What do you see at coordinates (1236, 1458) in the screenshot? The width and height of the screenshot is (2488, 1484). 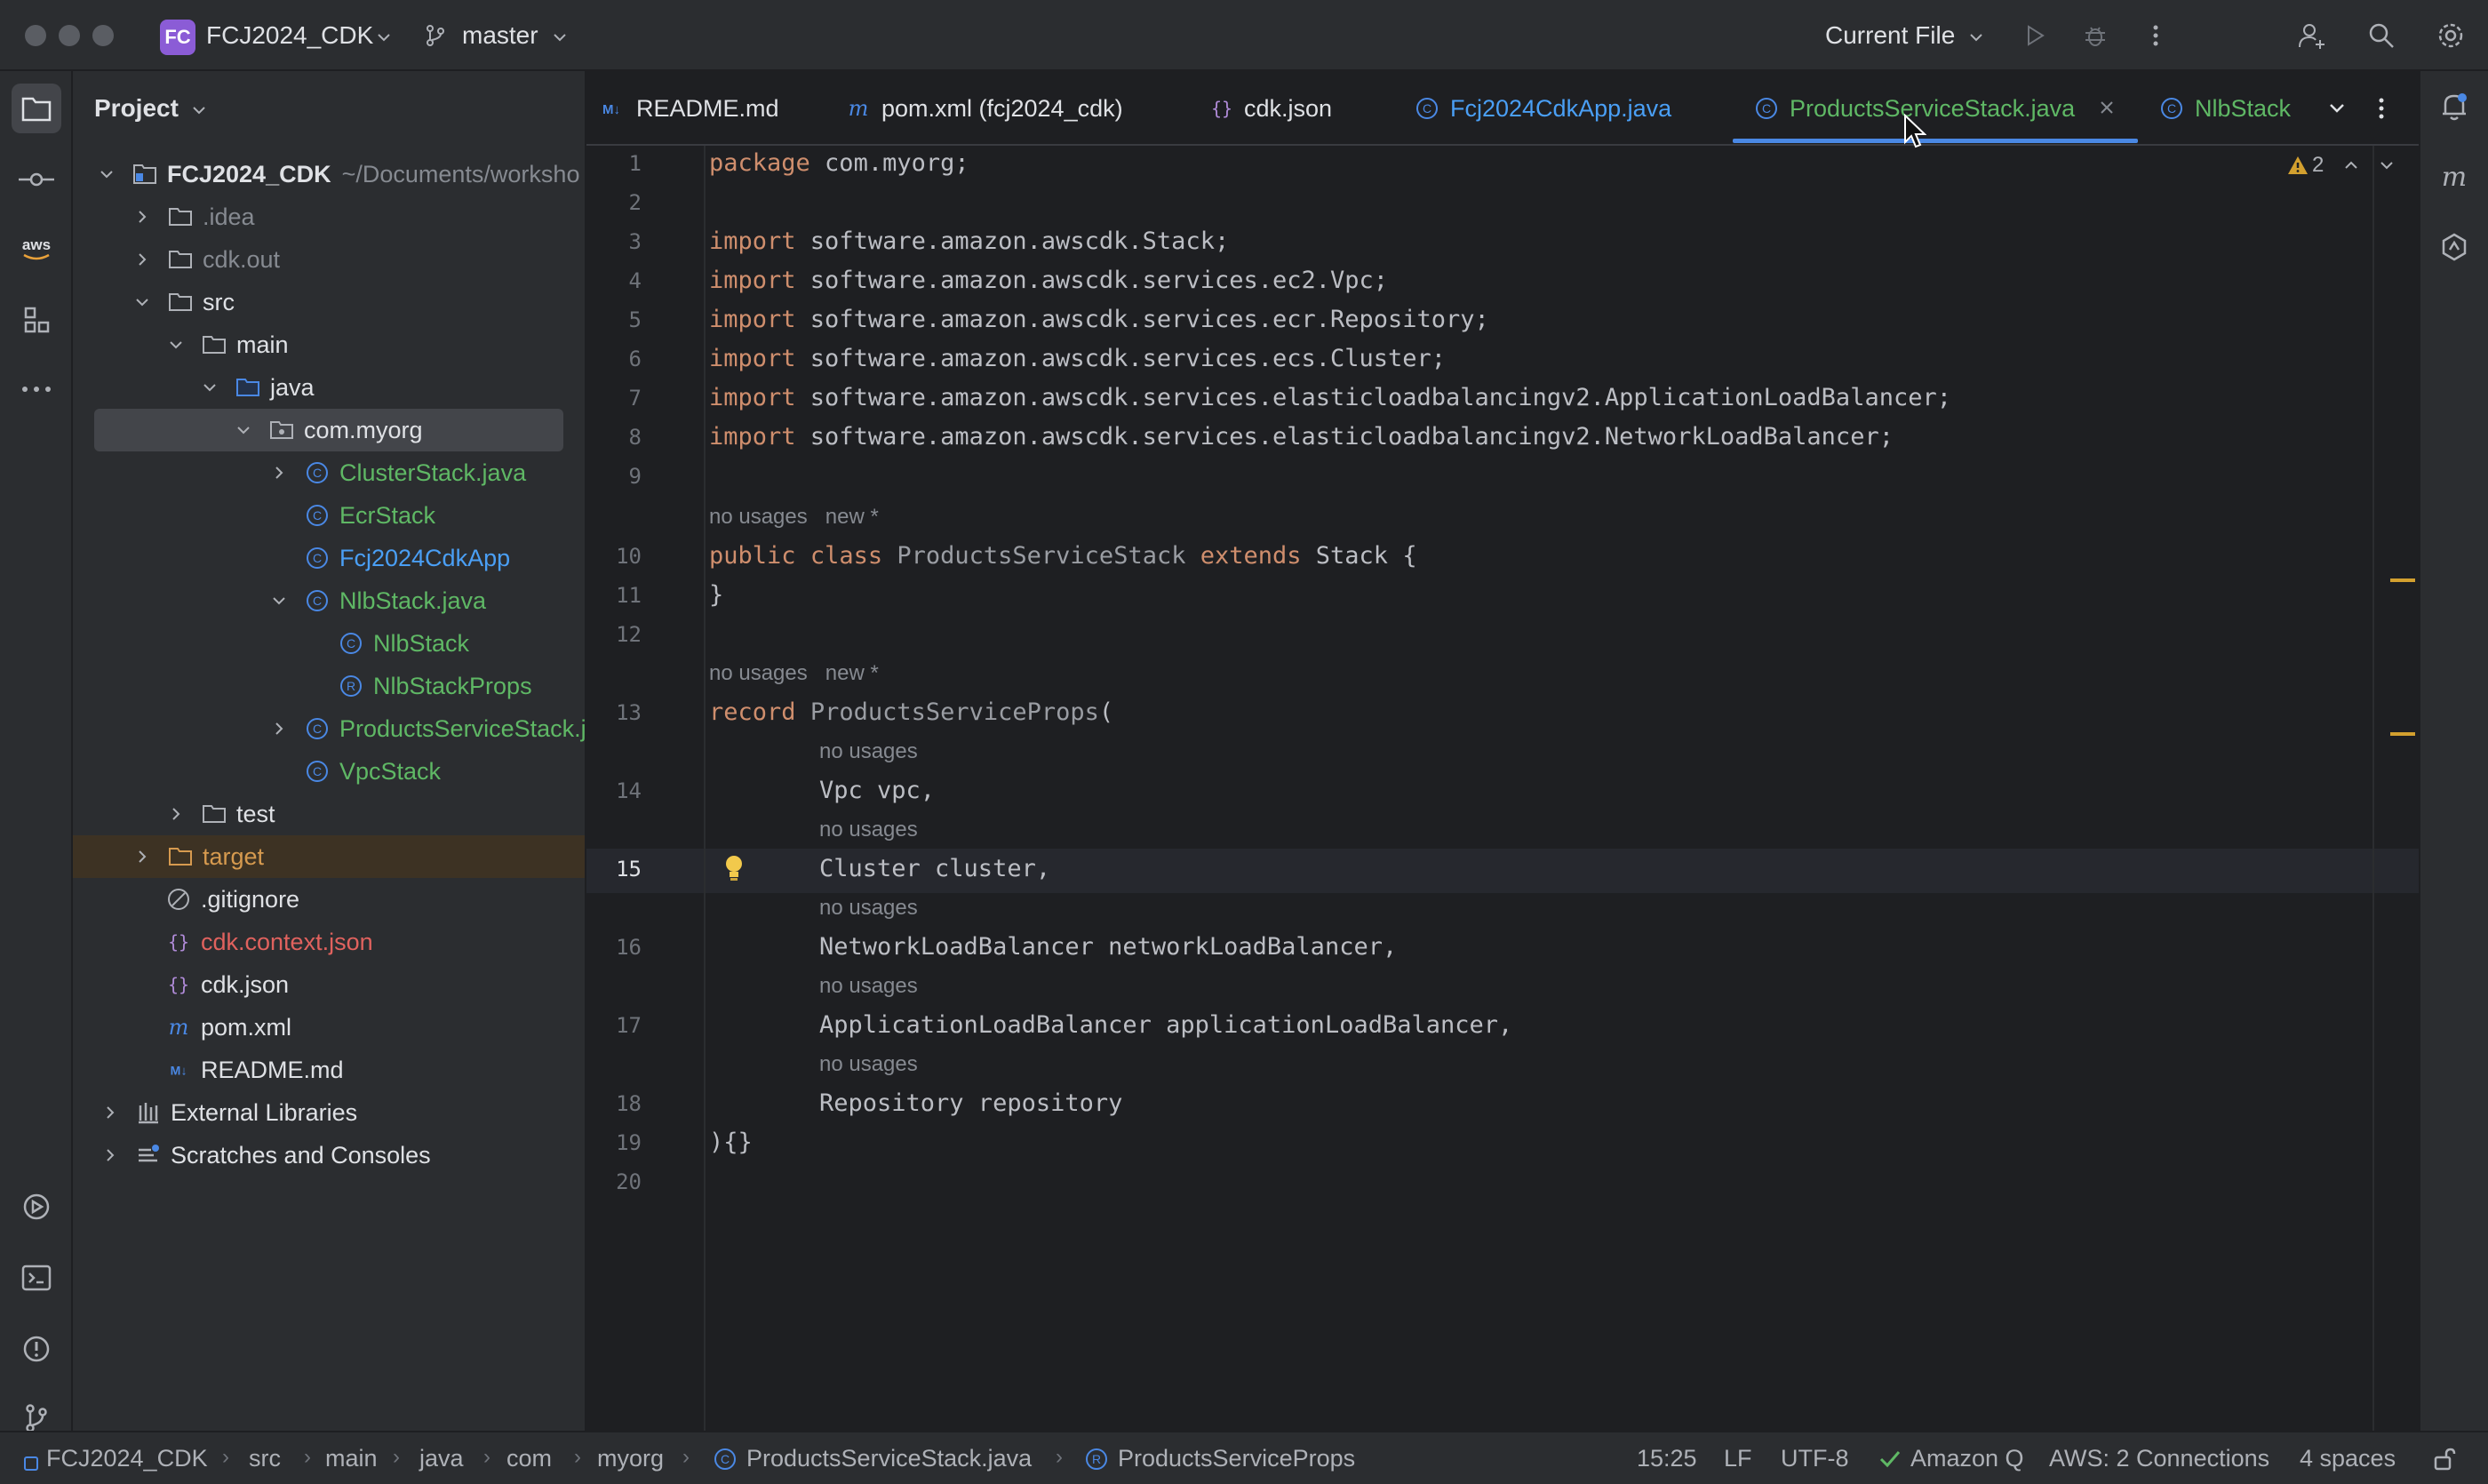 I see `breadcrumb-symbol: ProductsServiceProps` at bounding box center [1236, 1458].